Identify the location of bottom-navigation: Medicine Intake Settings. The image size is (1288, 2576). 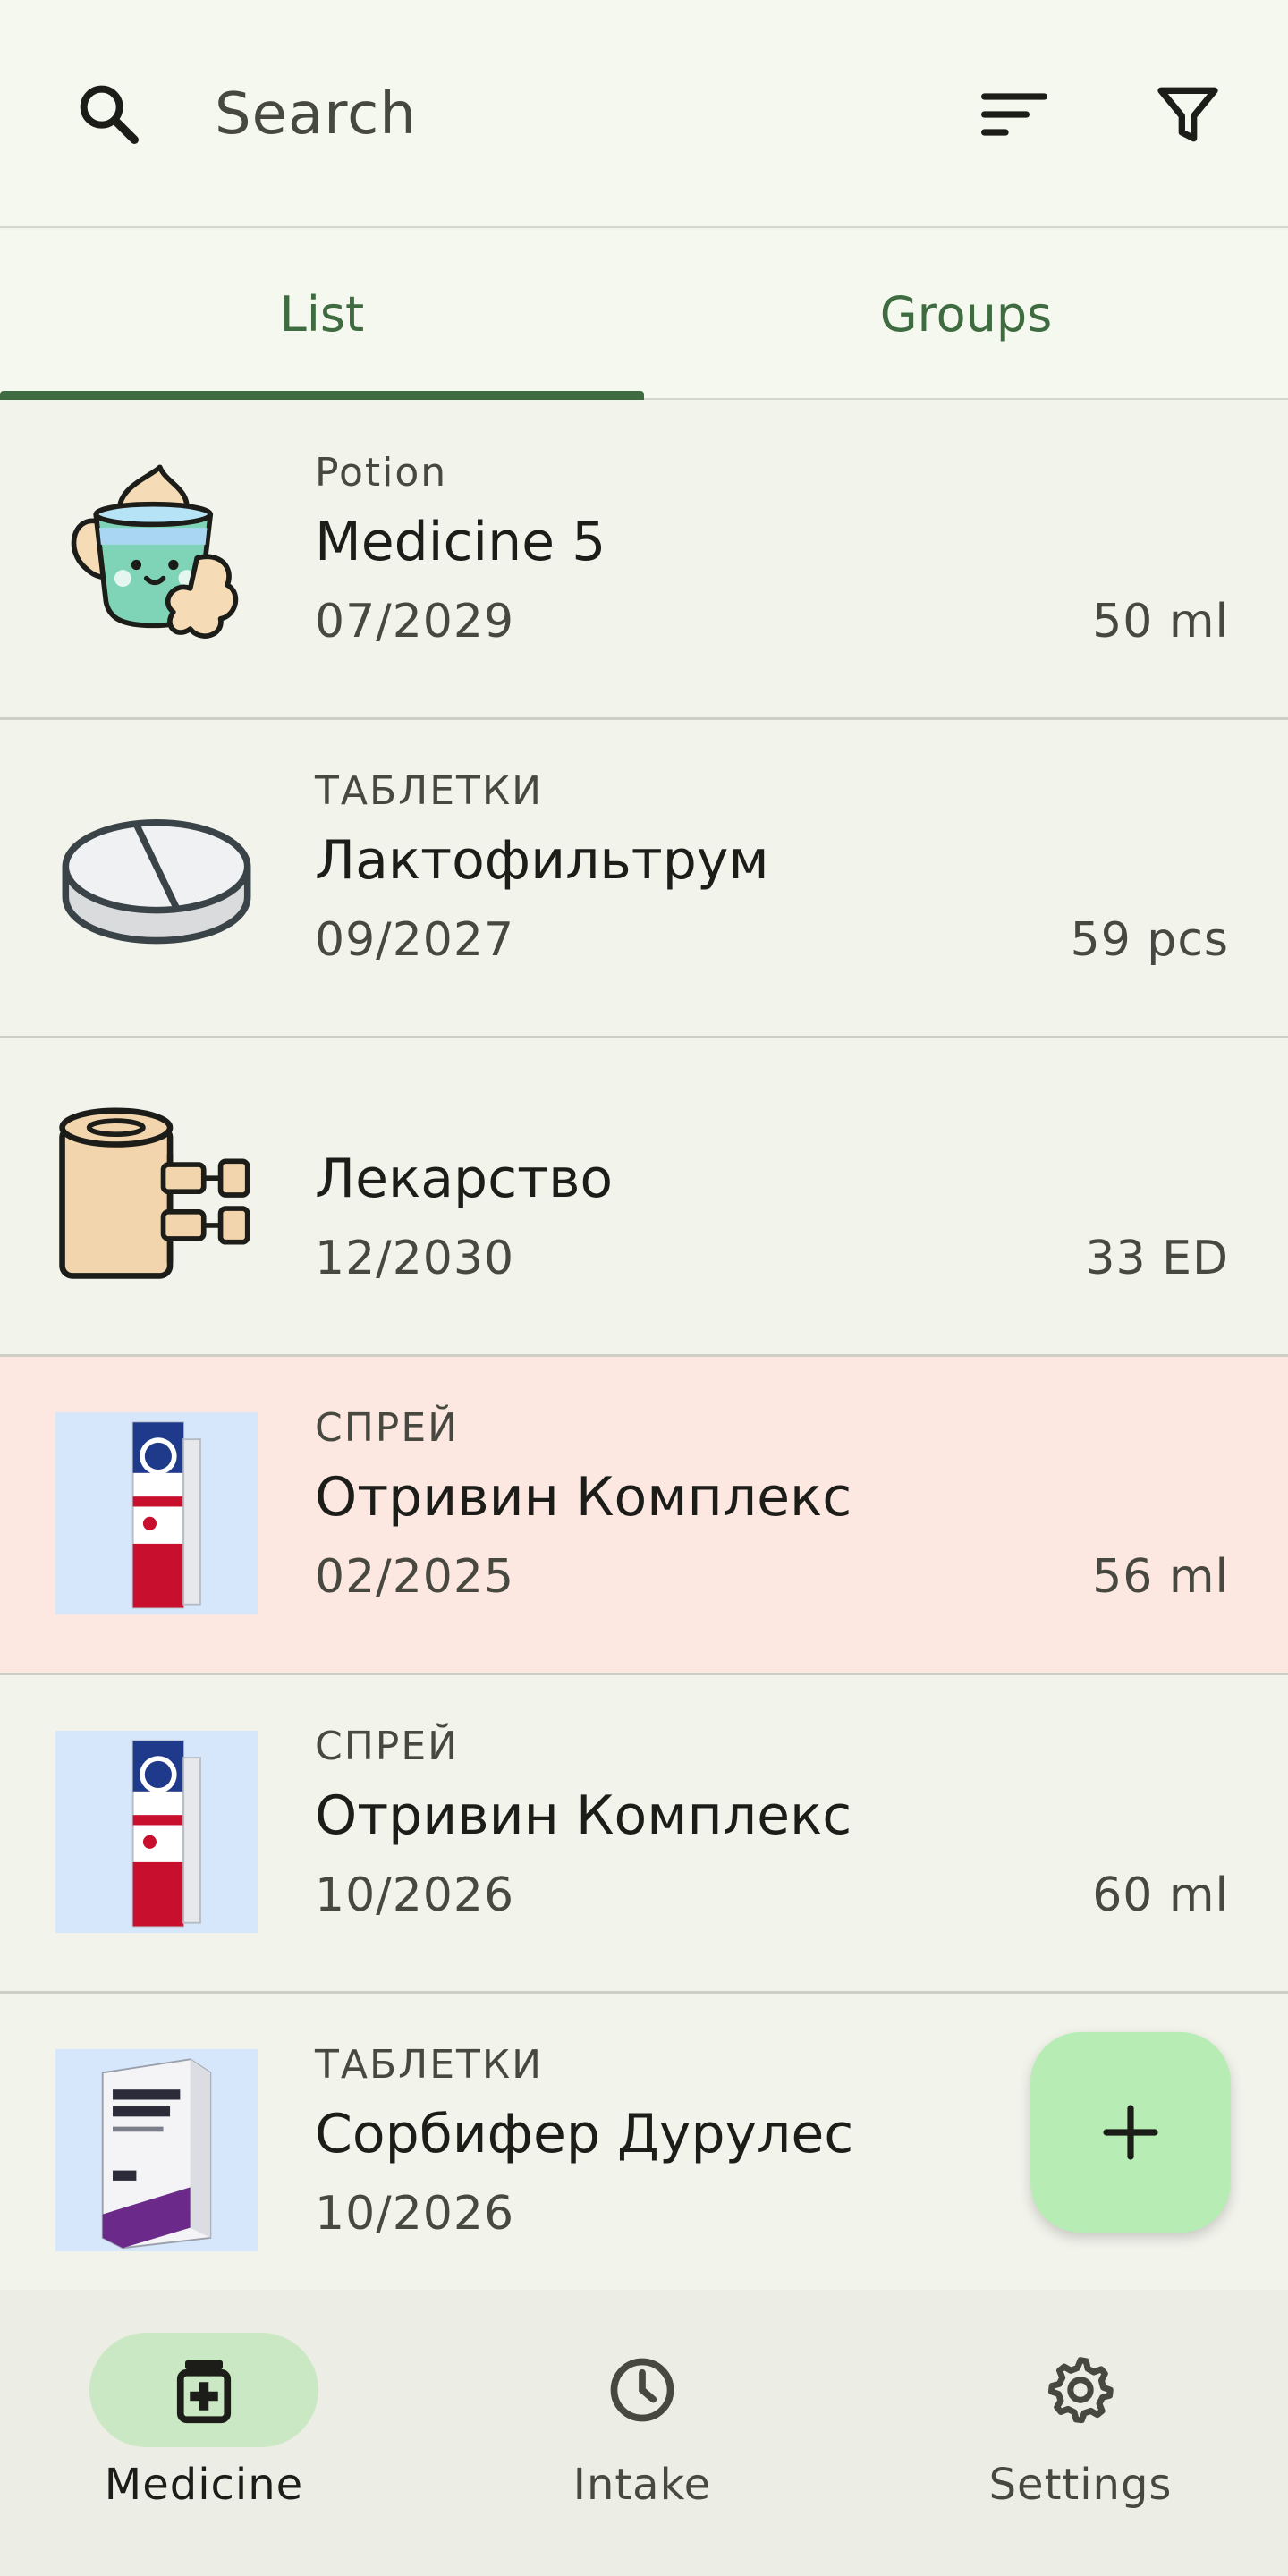
(644, 2433).